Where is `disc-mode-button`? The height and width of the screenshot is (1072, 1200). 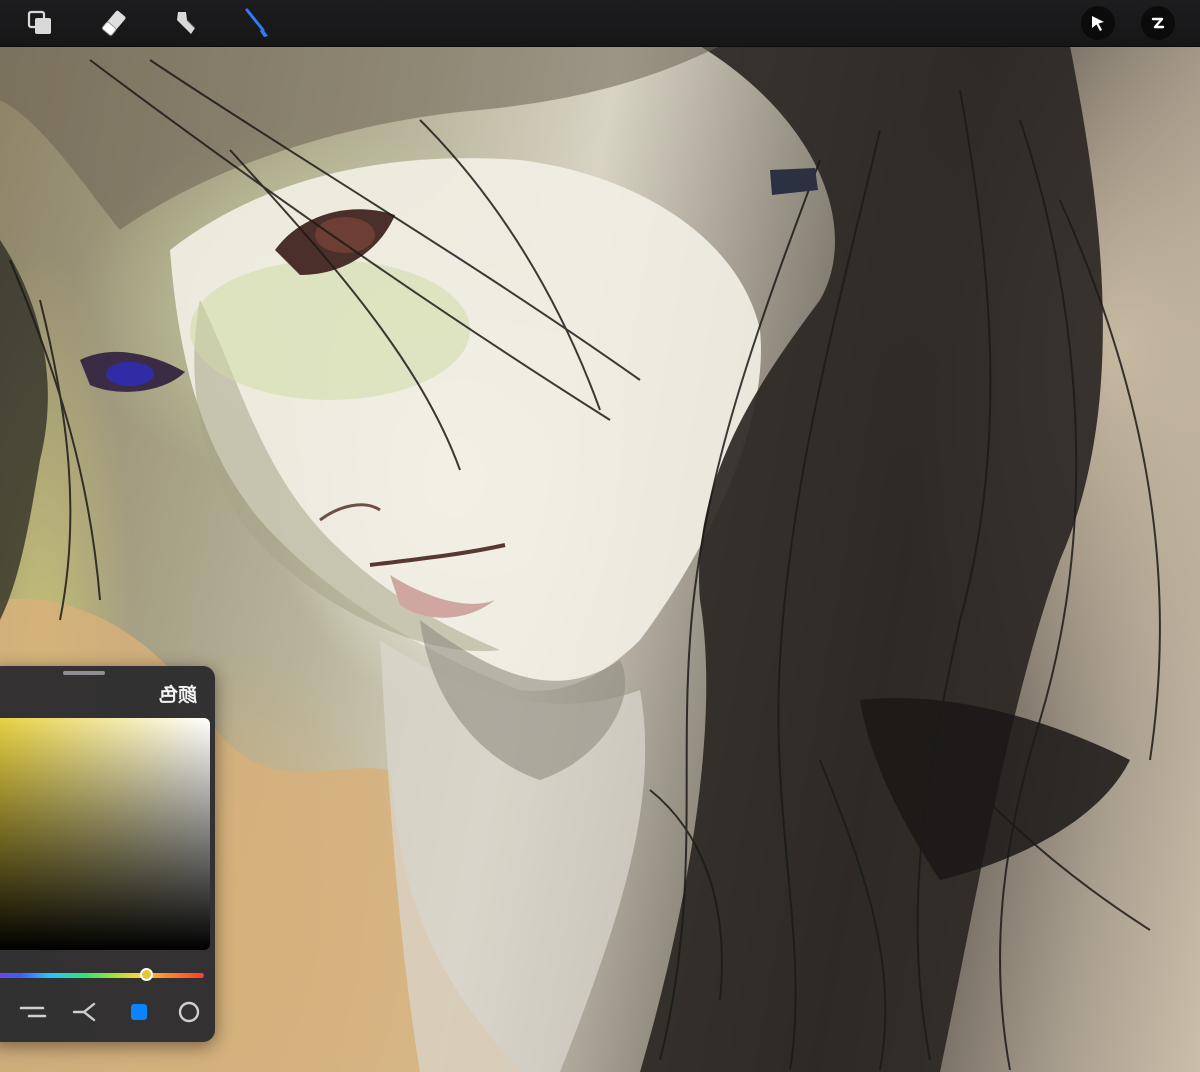
disc-mode-button is located at coordinates (189, 1012).